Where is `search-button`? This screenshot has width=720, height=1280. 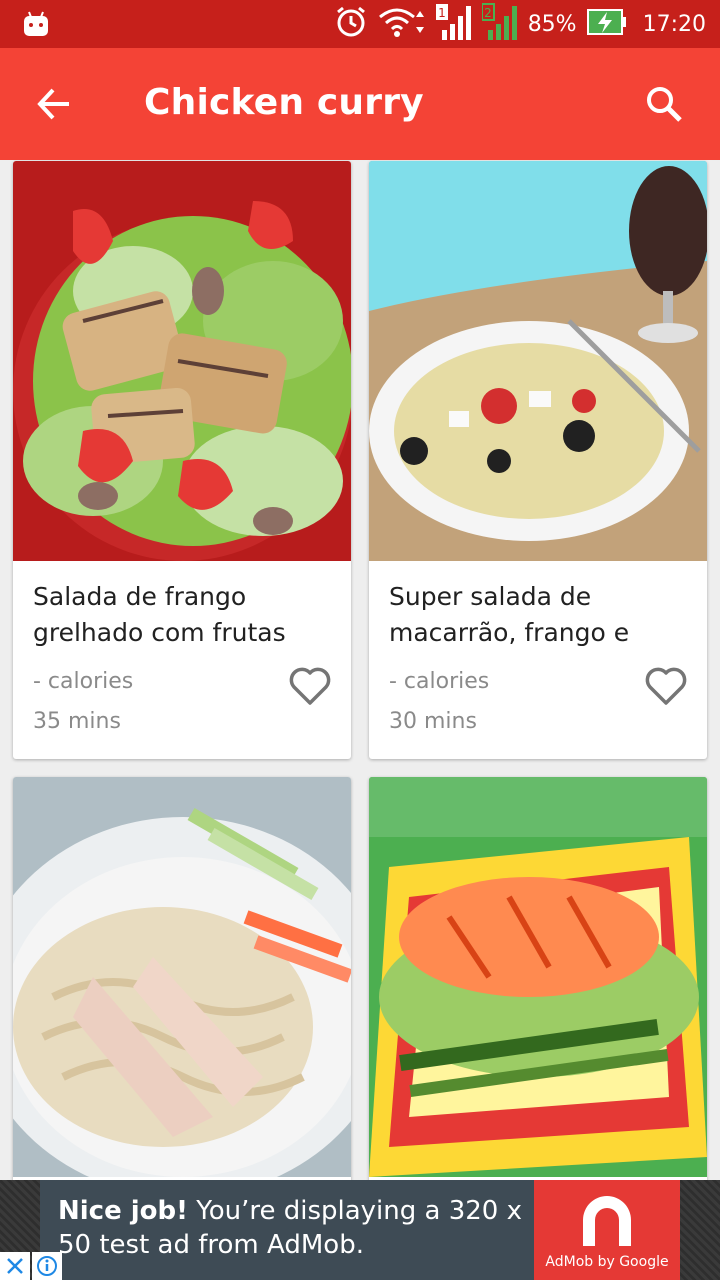
search-button is located at coordinates (664, 104).